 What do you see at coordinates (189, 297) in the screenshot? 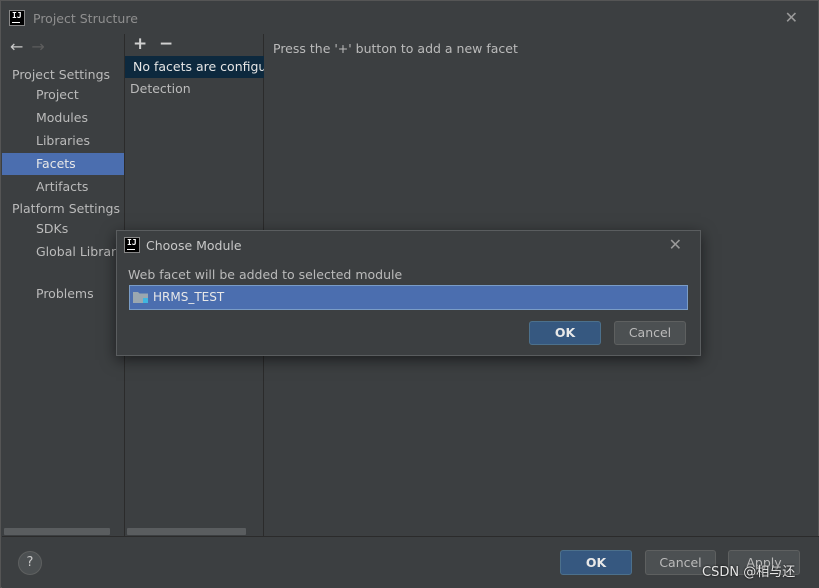
I see `module-label: HRMS_TEST` at bounding box center [189, 297].